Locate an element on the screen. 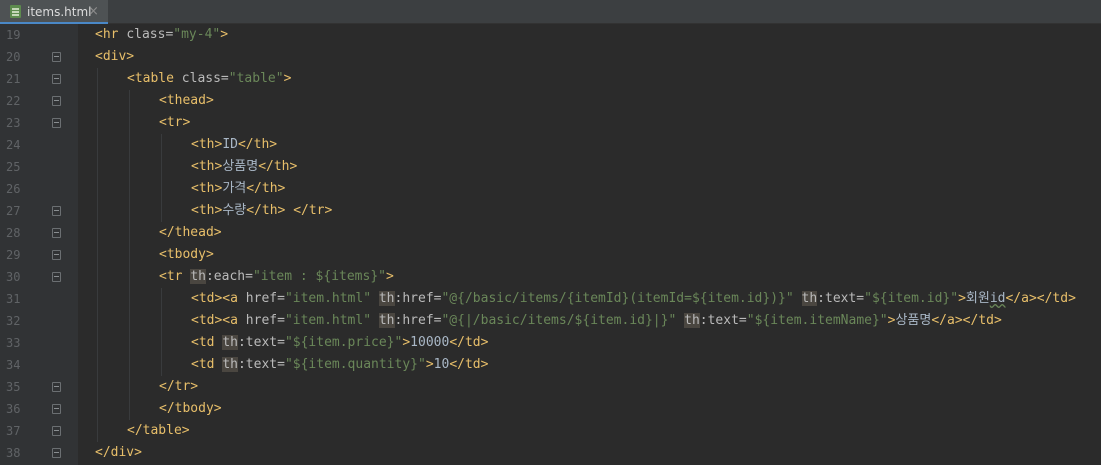 The width and height of the screenshot is (1101, 465). line-number: 22 is located at coordinates (13, 101).